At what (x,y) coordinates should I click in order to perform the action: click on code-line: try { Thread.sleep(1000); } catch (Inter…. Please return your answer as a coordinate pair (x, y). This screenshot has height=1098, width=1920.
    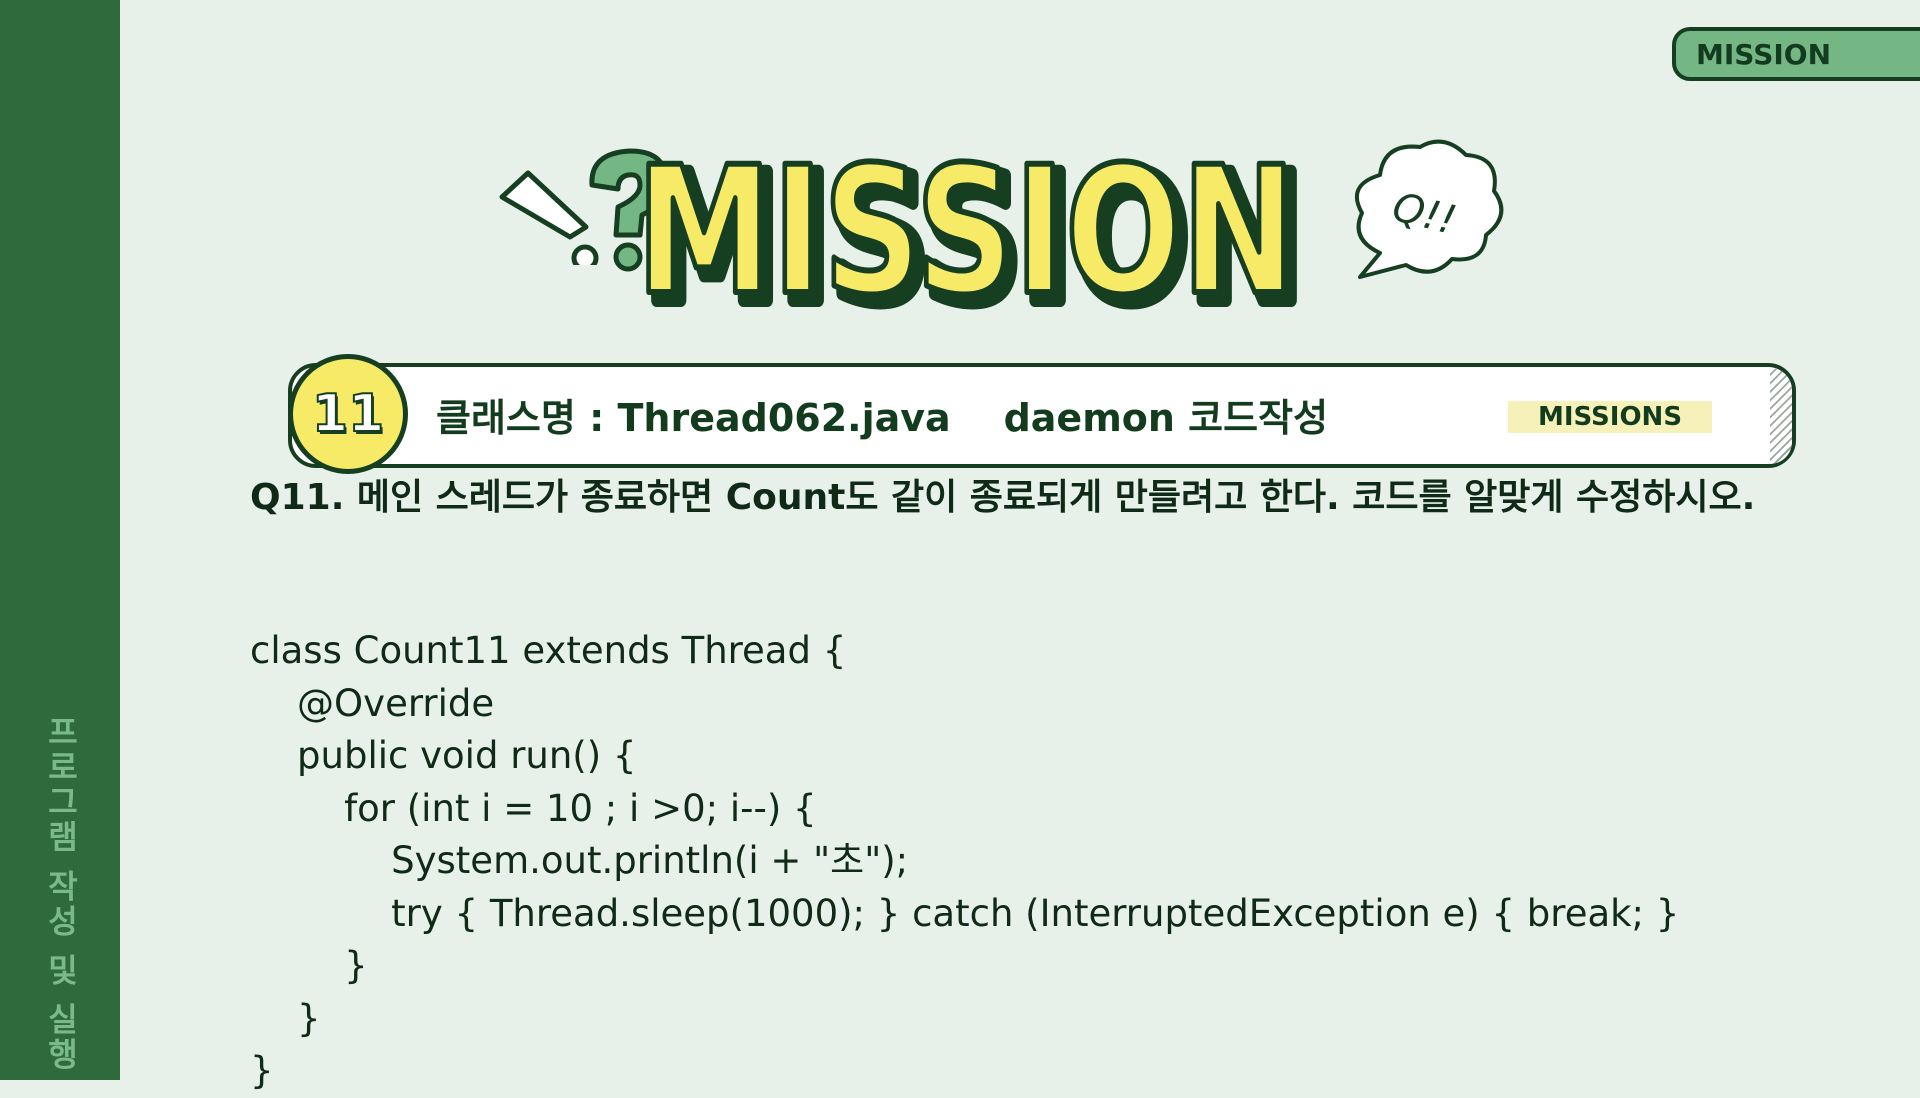
    Looking at the image, I should click on (965, 913).